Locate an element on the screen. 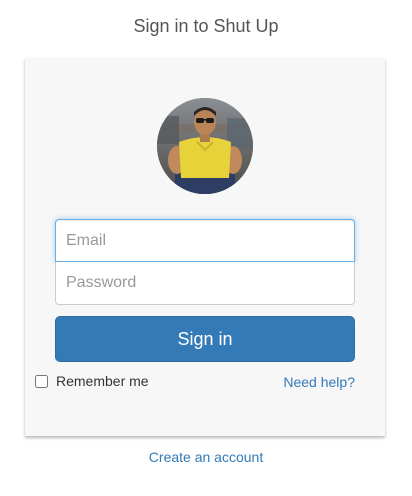 This screenshot has width=412, height=496. remember-me: Remember me is located at coordinates (92, 381).